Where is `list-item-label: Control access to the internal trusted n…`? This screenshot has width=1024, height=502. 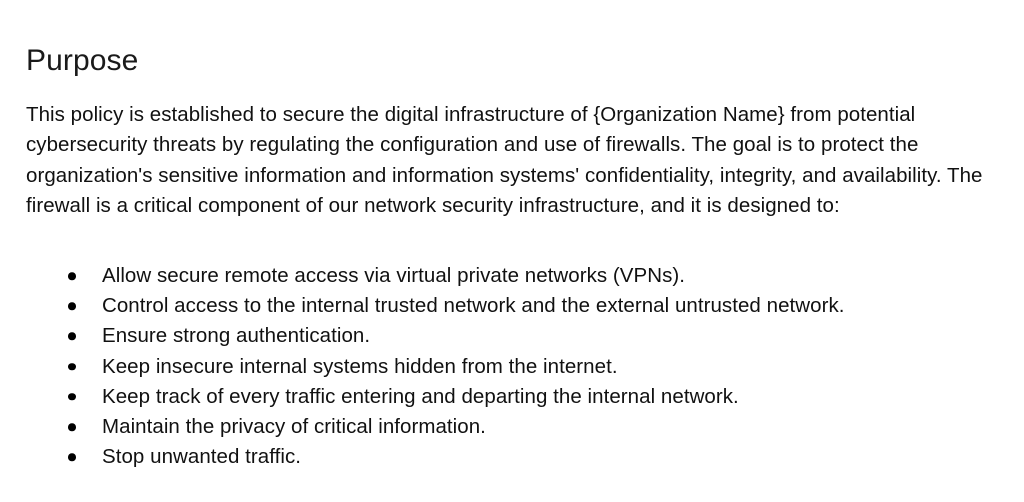
list-item-label: Control access to the internal trusted n… is located at coordinates (473, 306).